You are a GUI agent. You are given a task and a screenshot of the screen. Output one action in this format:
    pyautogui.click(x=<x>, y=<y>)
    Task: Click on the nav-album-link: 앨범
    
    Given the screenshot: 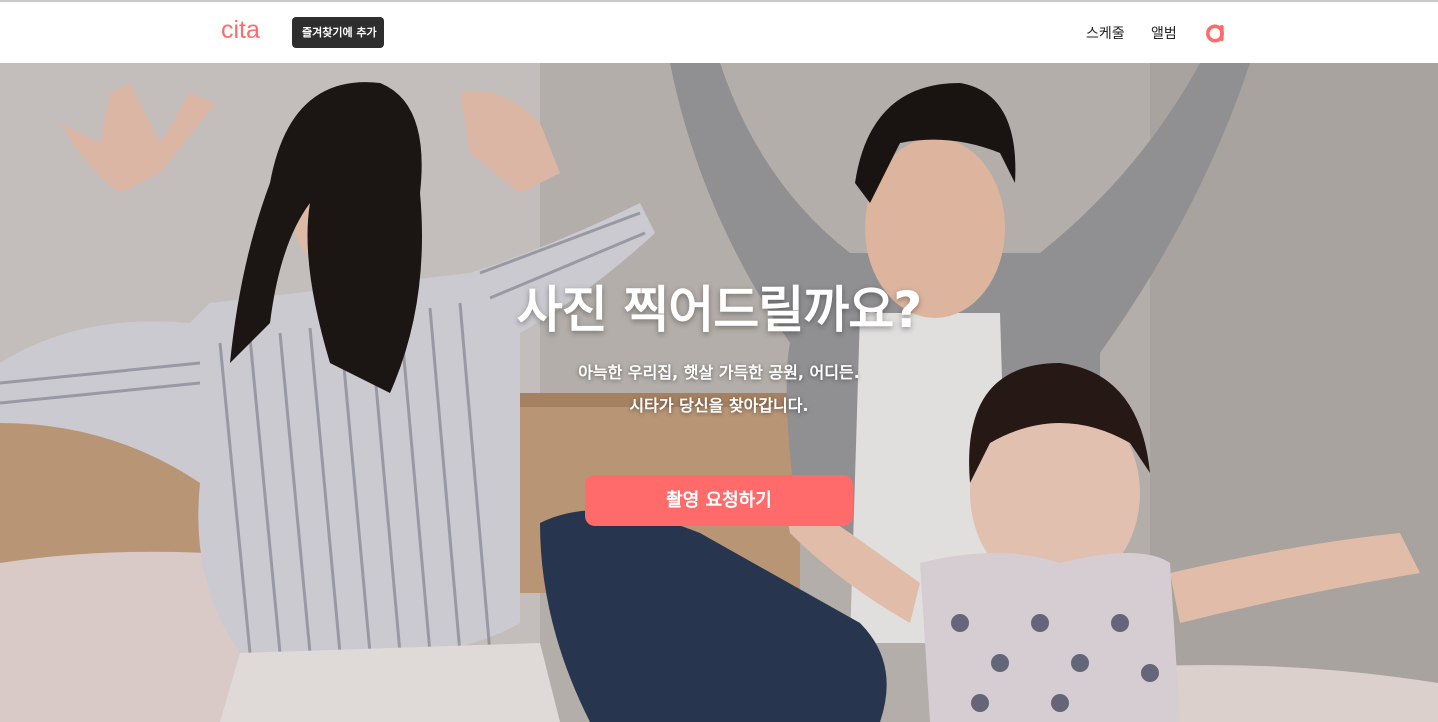 What is the action you would take?
    pyautogui.click(x=1164, y=33)
    